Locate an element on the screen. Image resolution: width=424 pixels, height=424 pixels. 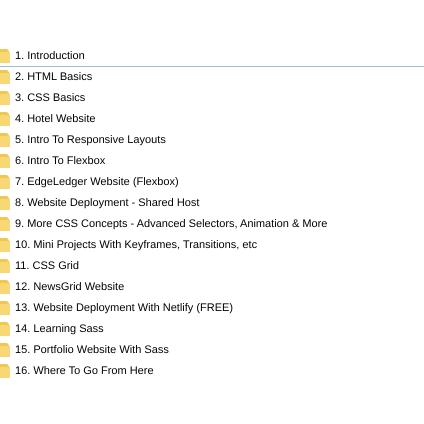
folder-row: 11. CSS Grid is located at coordinates (212, 266).